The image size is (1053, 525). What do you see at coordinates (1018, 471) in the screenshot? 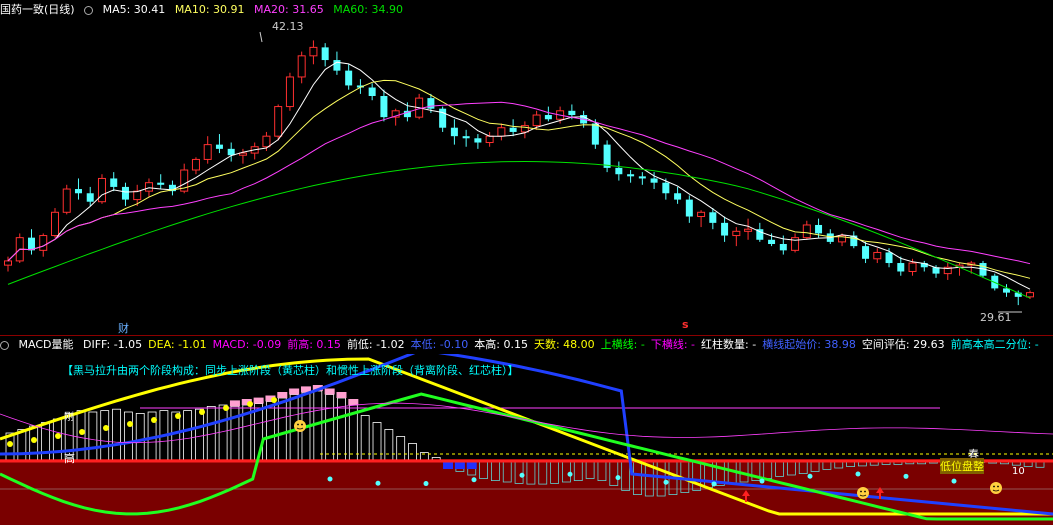
I see `ten-marker: 10` at bounding box center [1018, 471].